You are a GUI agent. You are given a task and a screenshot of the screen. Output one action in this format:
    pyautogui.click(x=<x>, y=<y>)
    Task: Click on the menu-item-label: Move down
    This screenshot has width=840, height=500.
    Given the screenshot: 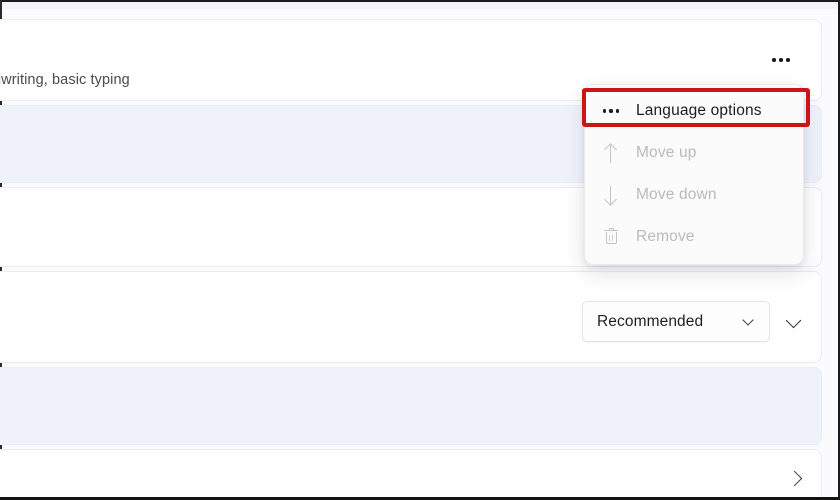 What is the action you would take?
    pyautogui.click(x=676, y=194)
    